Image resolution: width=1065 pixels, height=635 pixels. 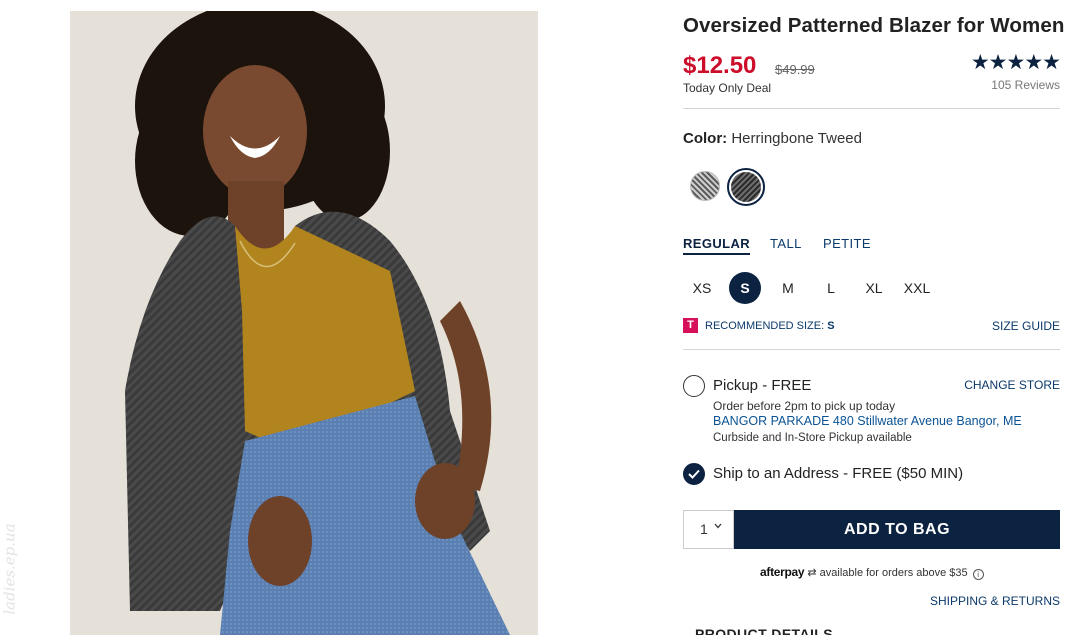 I want to click on afterpay-logo: afterpay, so click(x=782, y=572).